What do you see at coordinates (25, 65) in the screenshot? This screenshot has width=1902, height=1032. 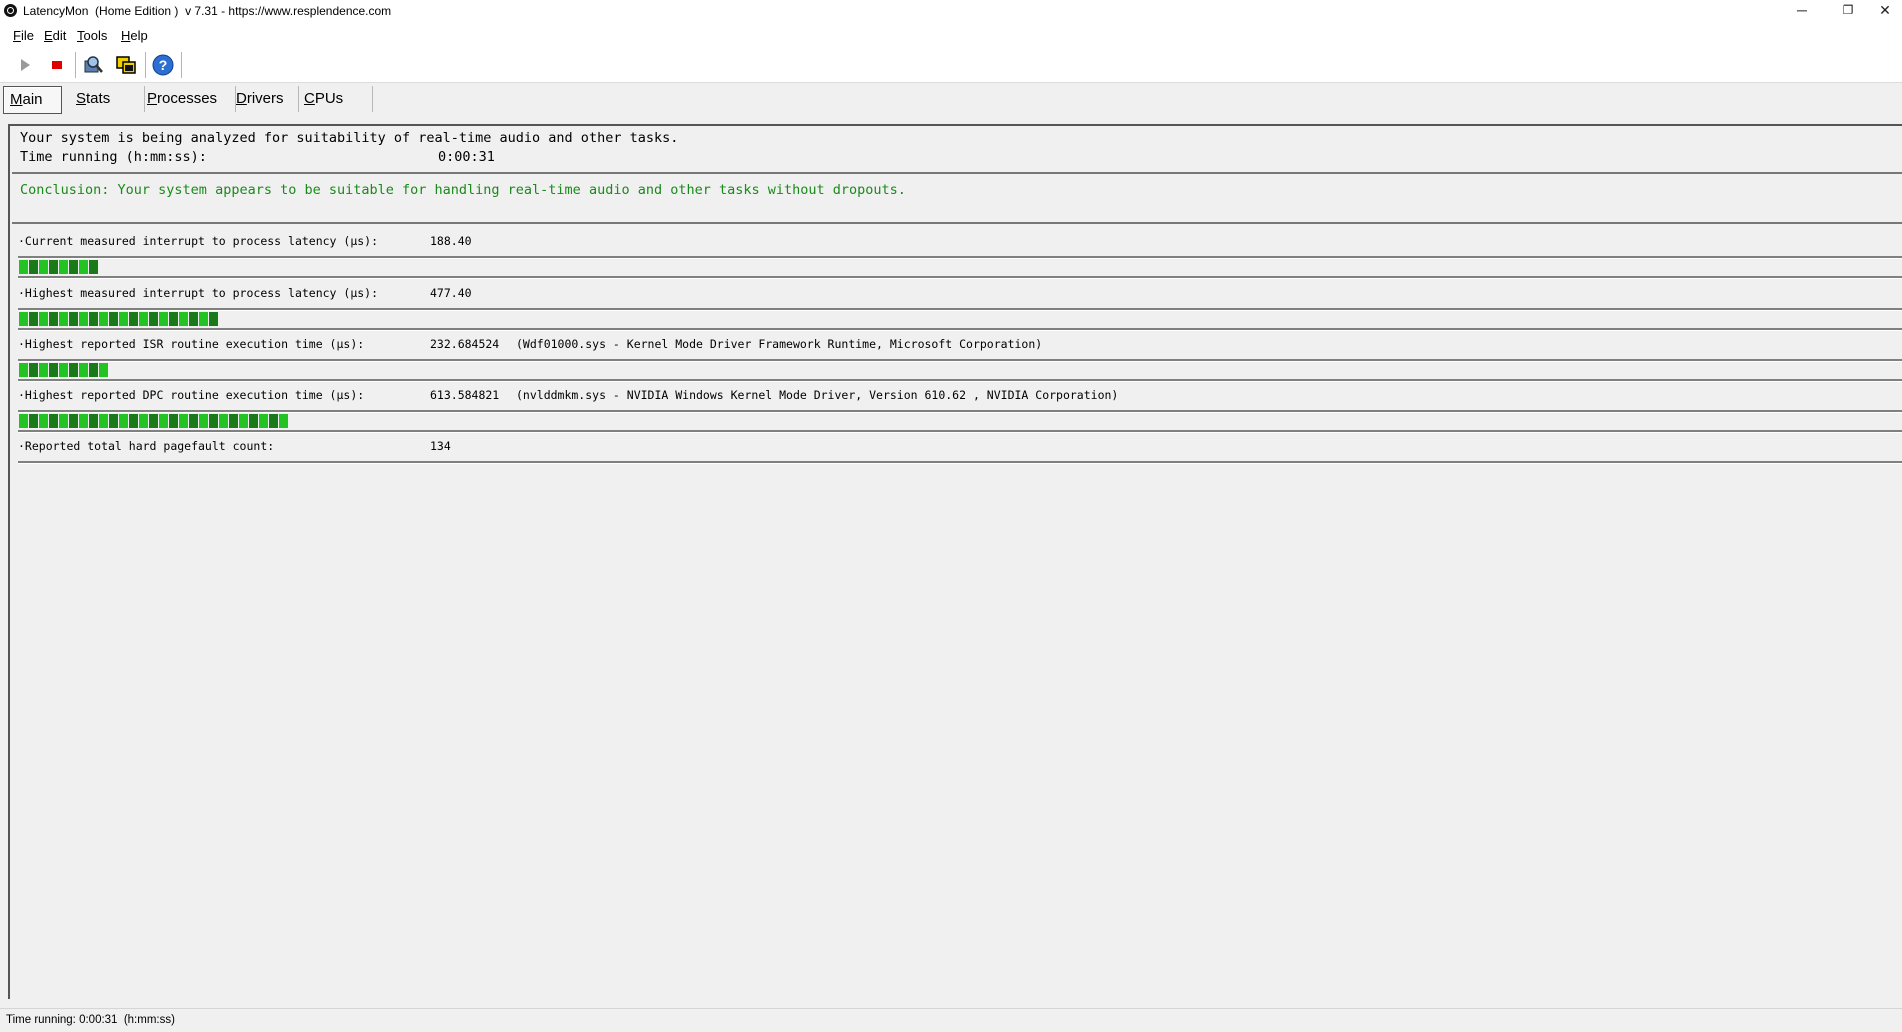 I see `play-icon` at bounding box center [25, 65].